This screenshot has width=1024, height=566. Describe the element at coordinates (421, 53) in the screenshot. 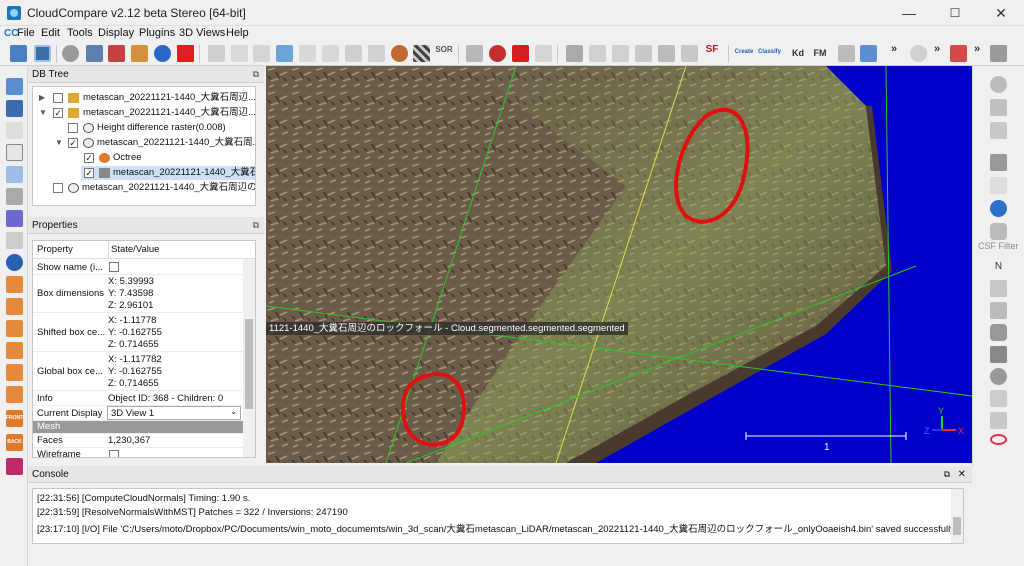

I see `checkerboard-icon` at that location.